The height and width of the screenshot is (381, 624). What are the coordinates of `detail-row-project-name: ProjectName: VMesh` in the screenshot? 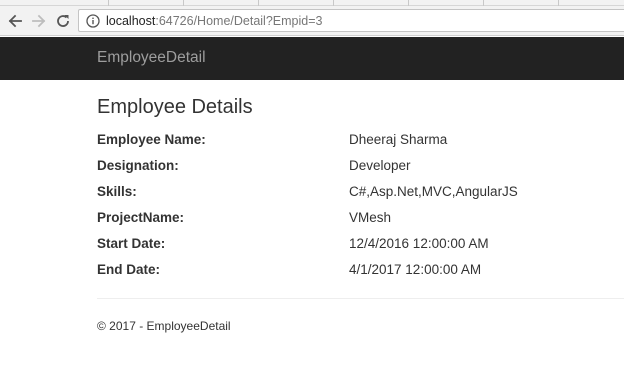 It's located at (360, 220).